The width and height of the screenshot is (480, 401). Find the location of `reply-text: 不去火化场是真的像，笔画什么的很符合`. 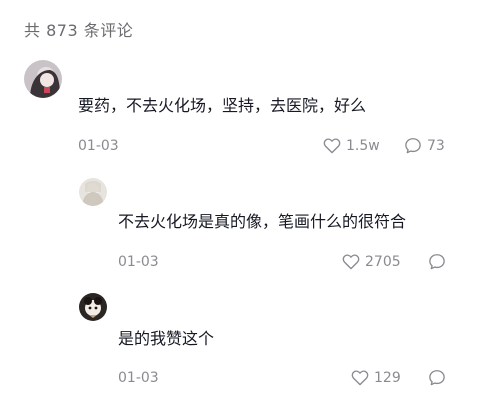

reply-text: 不去火化场是真的像，笔画什么的很符合 is located at coordinates (262, 221).